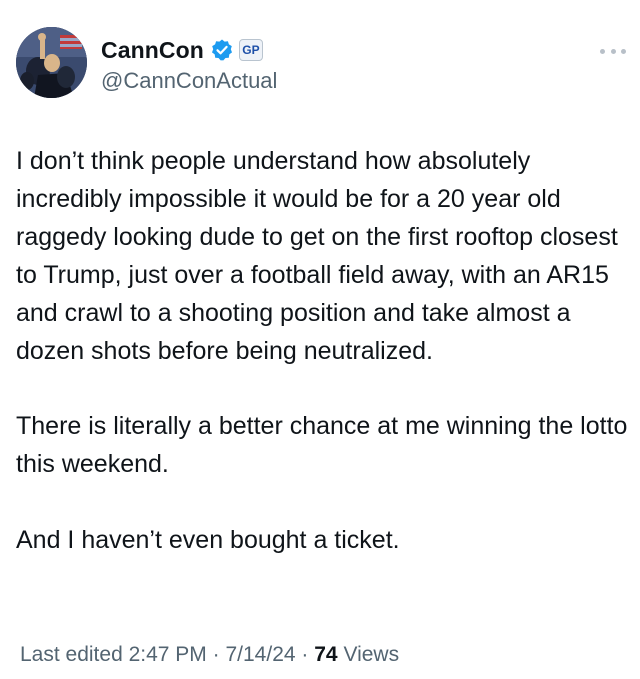 This screenshot has height=679, width=640. Describe the element at coordinates (189, 81) in the screenshot. I see `user-handle: @CannConActual` at that location.